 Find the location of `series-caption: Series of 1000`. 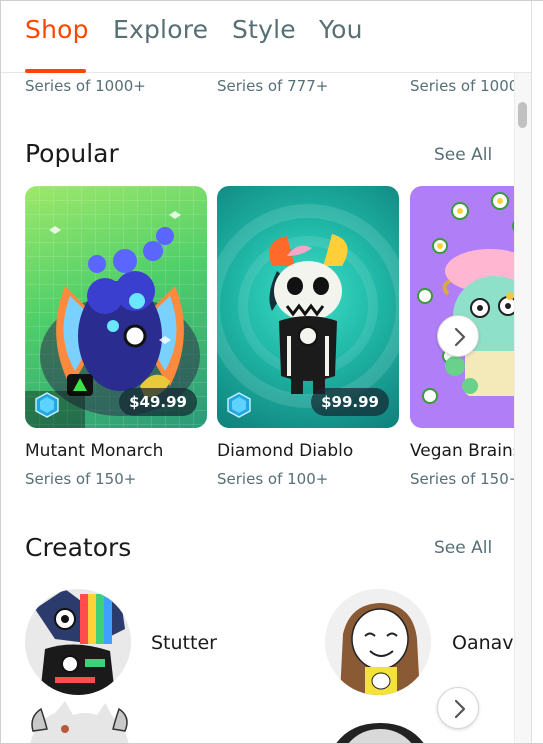

series-caption: Series of 1000 is located at coordinates (462, 86).